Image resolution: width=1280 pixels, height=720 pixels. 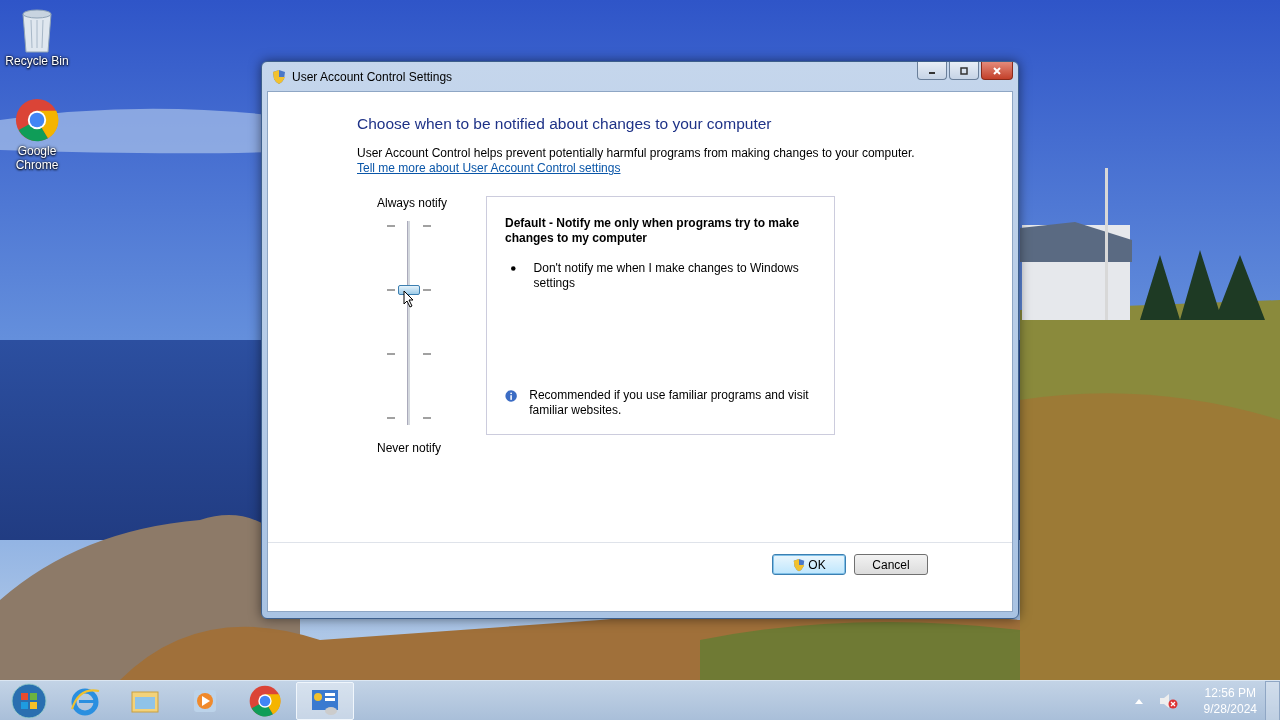 I want to click on volume-muted-icon, so click(x=1167, y=700).